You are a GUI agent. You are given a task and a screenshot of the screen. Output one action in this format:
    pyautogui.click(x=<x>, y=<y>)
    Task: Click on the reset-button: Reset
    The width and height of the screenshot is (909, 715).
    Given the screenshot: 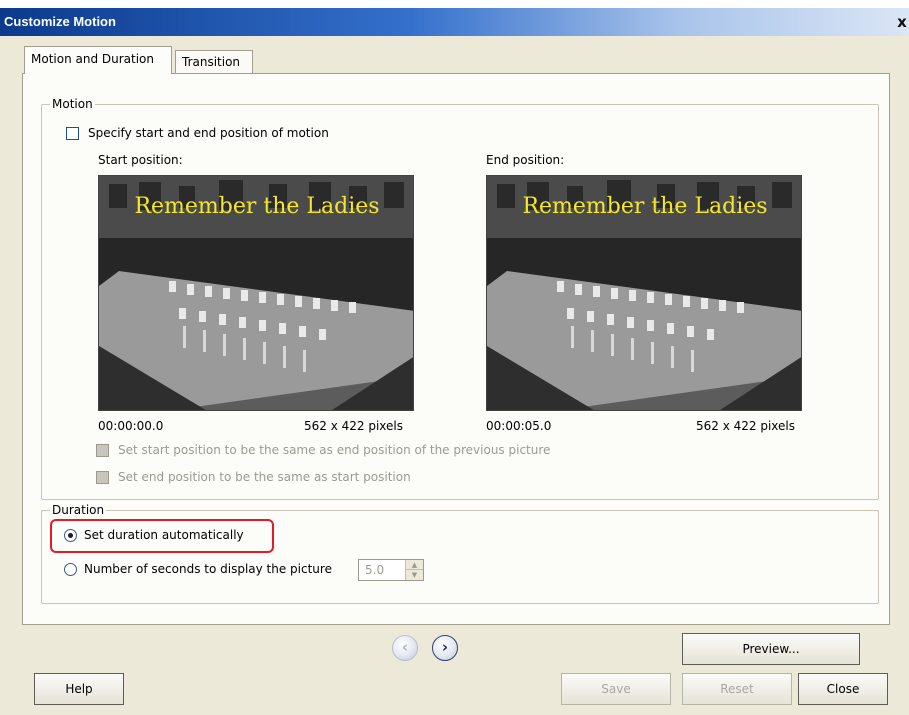 What is the action you would take?
    pyautogui.click(x=737, y=689)
    